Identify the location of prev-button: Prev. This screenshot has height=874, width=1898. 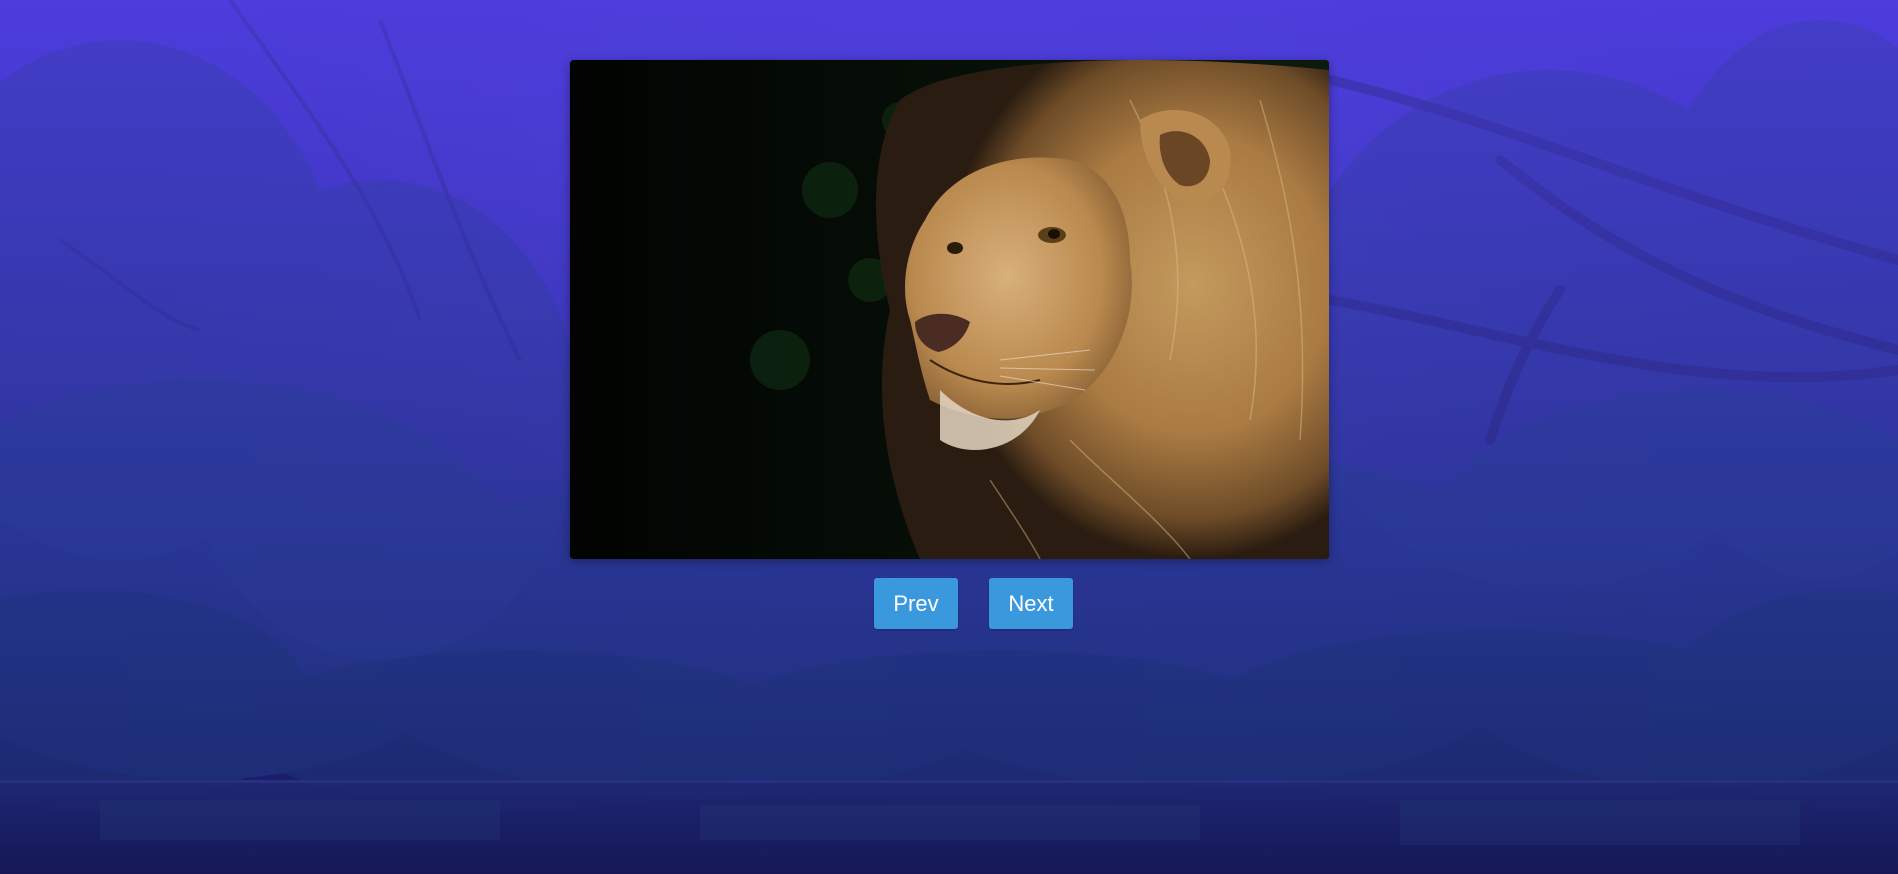
(916, 603).